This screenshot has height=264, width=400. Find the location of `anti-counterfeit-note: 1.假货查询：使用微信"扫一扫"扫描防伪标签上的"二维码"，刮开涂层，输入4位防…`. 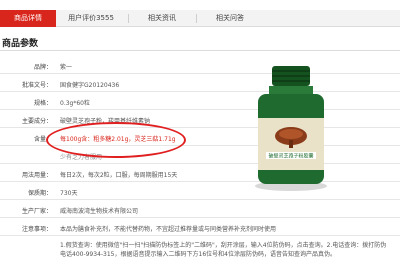

anti-counterfeit-note: 1.假货查询：使用微信"扫一扫"扫描防伪标签上的"二维码"，刮开涂层，输入4位防… is located at coordinates (223, 250).